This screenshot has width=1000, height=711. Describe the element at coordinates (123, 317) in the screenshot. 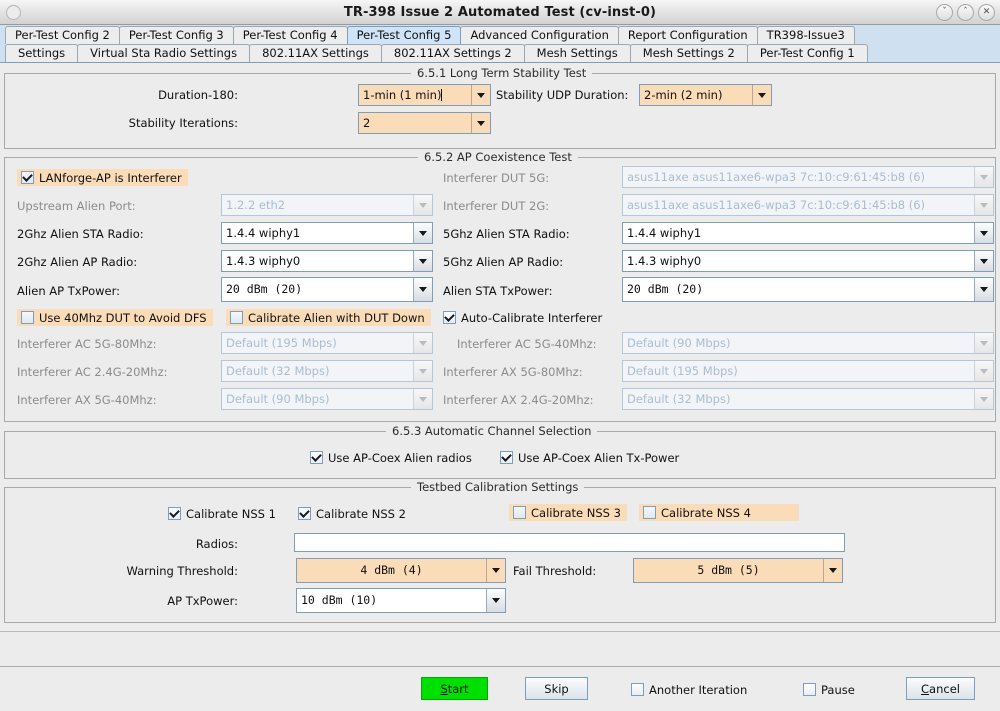

I see `use-40mhz-dut-avoid-dfs-label: Use 40Mhz DUT to Avoid DFS` at that location.